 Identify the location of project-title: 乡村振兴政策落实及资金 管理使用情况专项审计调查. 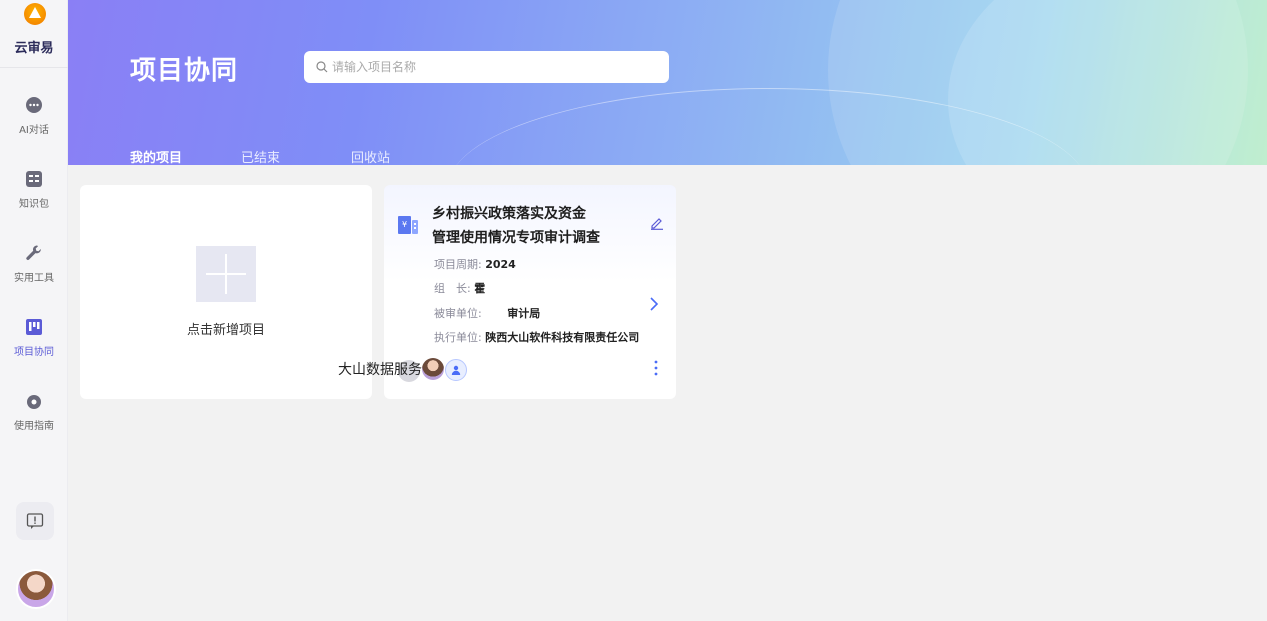
(539, 226).